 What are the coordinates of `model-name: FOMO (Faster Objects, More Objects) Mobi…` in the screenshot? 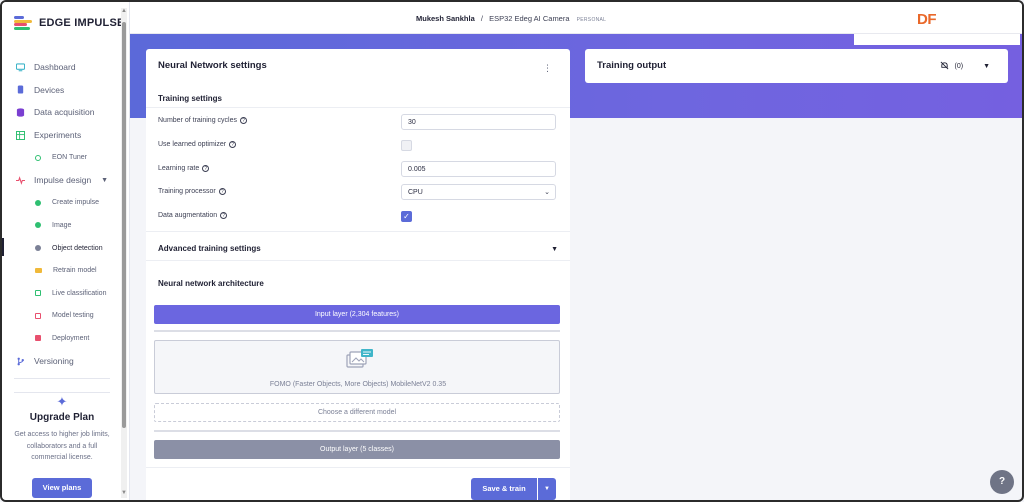 It's located at (358, 384).